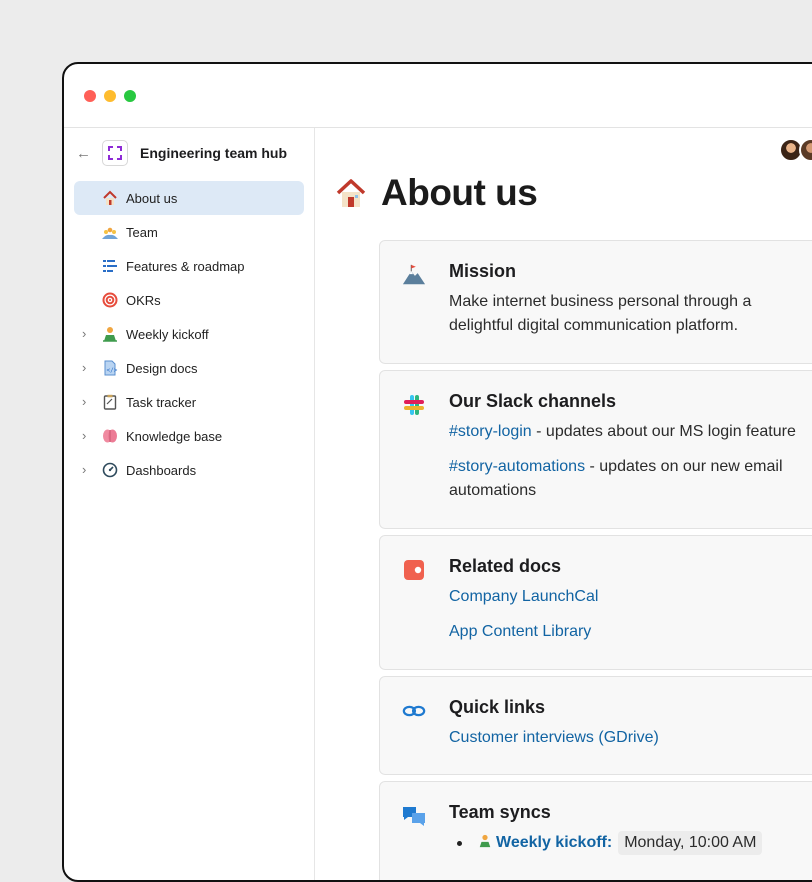  What do you see at coordinates (497, 707) in the screenshot?
I see `card-title: Quick links` at bounding box center [497, 707].